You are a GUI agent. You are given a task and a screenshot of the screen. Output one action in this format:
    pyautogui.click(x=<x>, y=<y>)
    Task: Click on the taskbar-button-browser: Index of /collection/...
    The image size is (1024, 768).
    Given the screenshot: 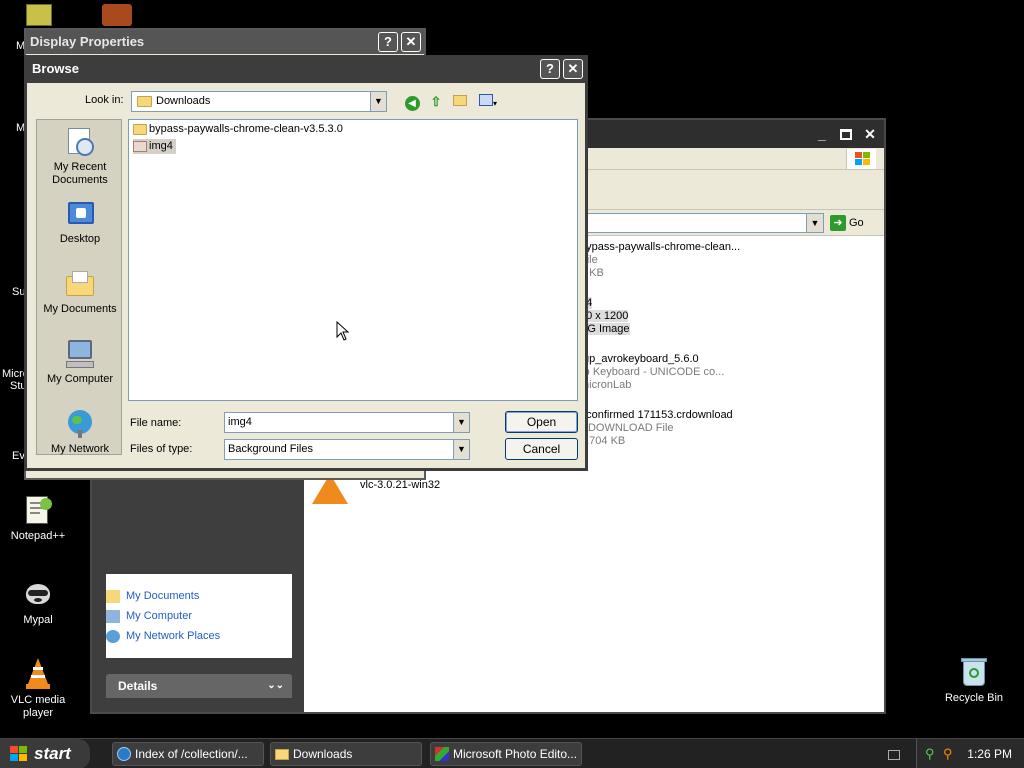 What is the action you would take?
    pyautogui.click(x=188, y=754)
    